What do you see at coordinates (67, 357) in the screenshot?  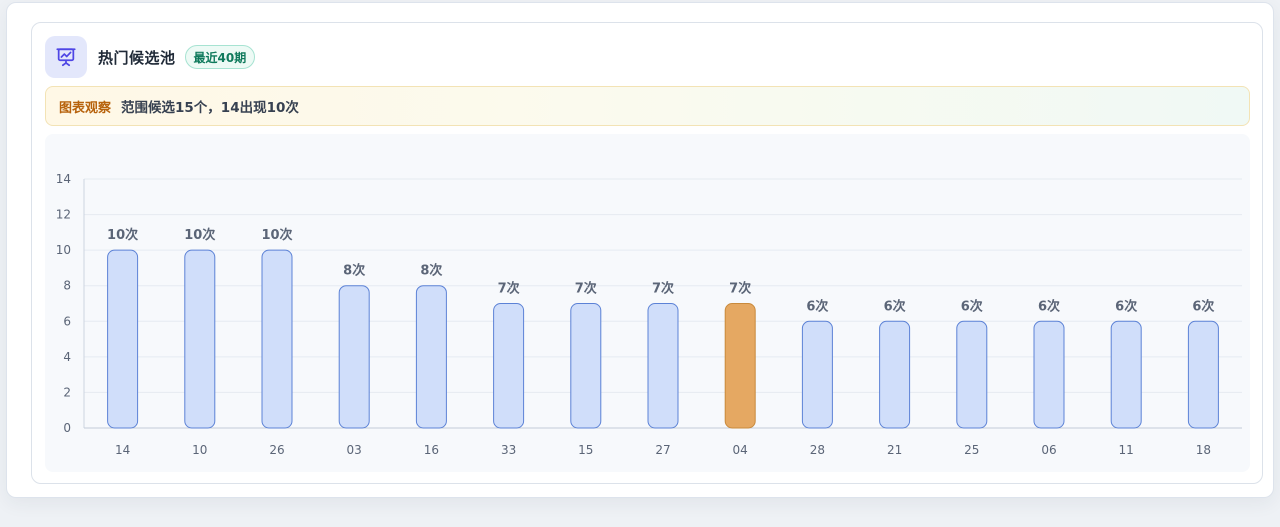 I see `y-tick-label: 4` at bounding box center [67, 357].